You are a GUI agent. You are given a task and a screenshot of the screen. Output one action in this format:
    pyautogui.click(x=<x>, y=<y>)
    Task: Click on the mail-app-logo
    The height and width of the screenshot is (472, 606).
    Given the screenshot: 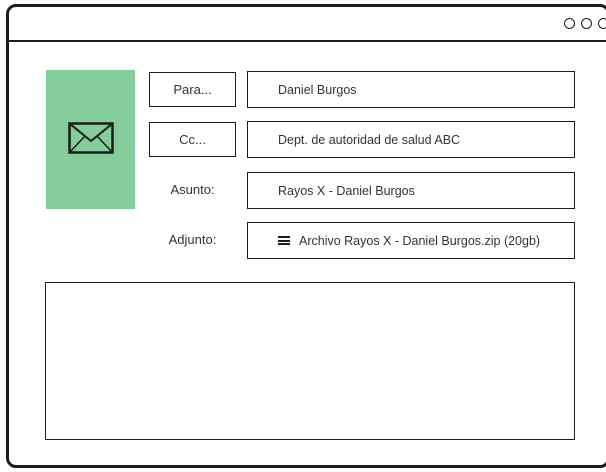 What is the action you would take?
    pyautogui.click(x=90, y=139)
    